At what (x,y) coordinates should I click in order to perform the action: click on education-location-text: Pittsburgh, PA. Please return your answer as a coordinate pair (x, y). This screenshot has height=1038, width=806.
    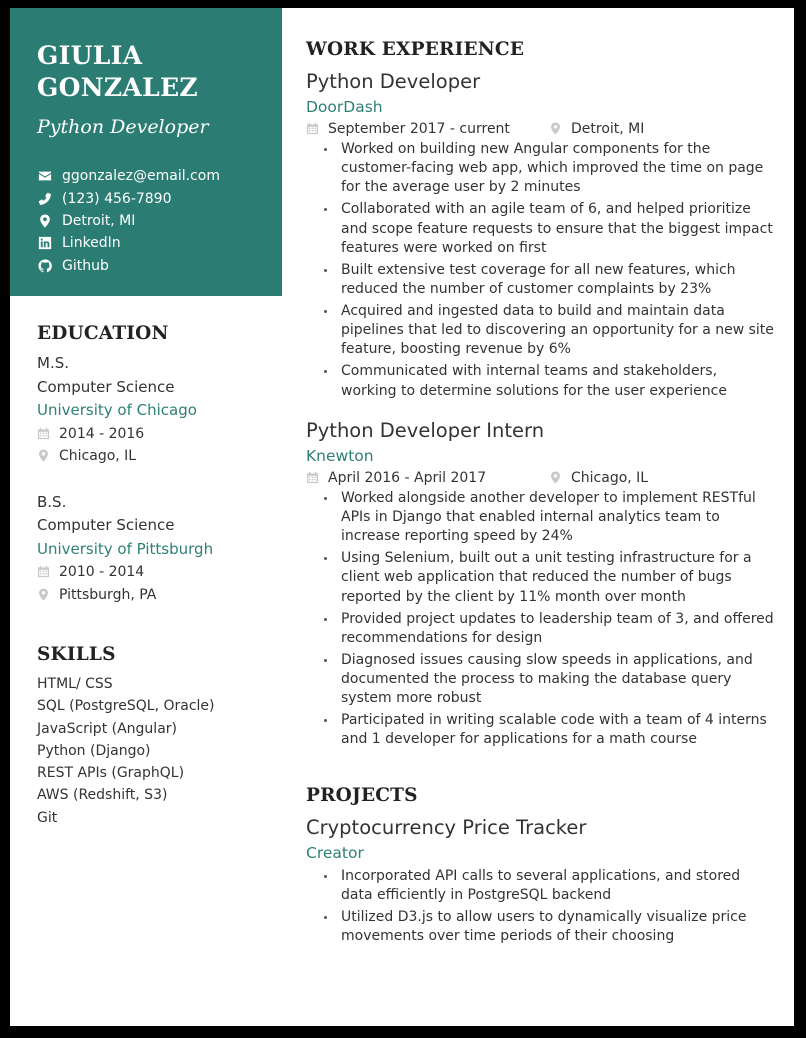
    Looking at the image, I should click on (108, 594).